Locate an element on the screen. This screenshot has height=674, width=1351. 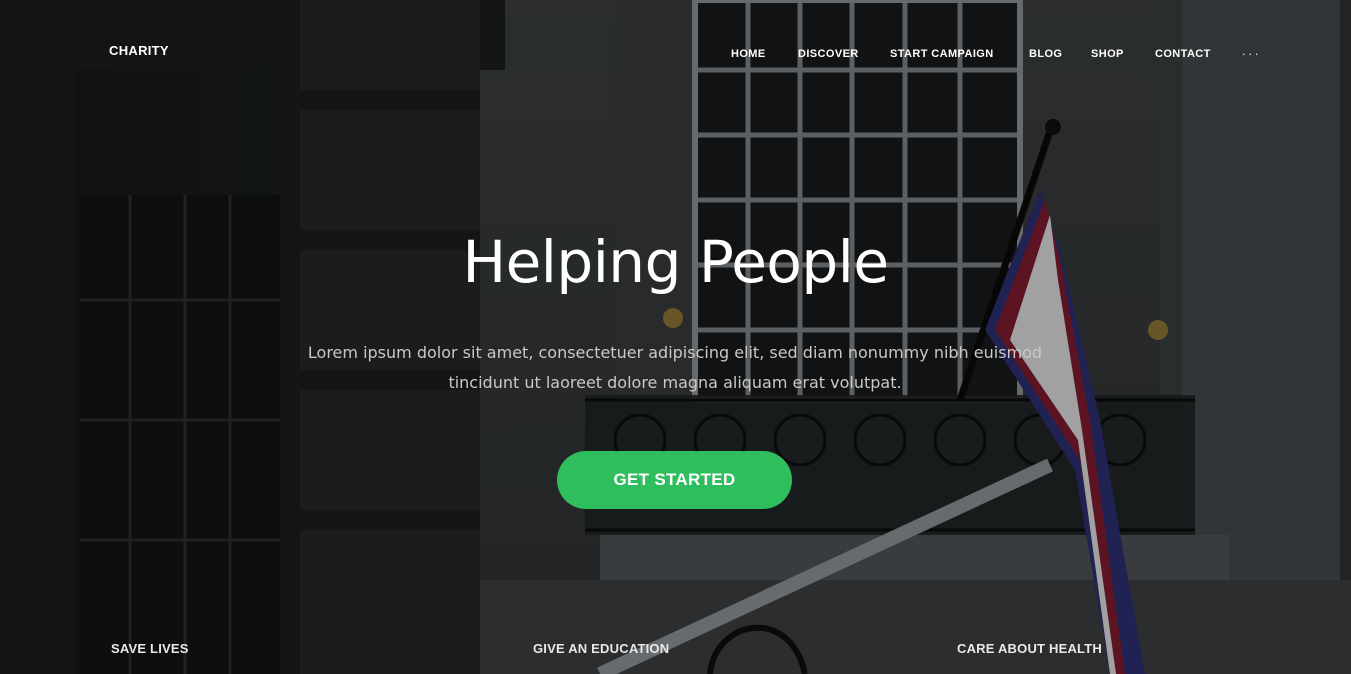
nav-item-contact: CONTACT is located at coordinates (1183, 54).